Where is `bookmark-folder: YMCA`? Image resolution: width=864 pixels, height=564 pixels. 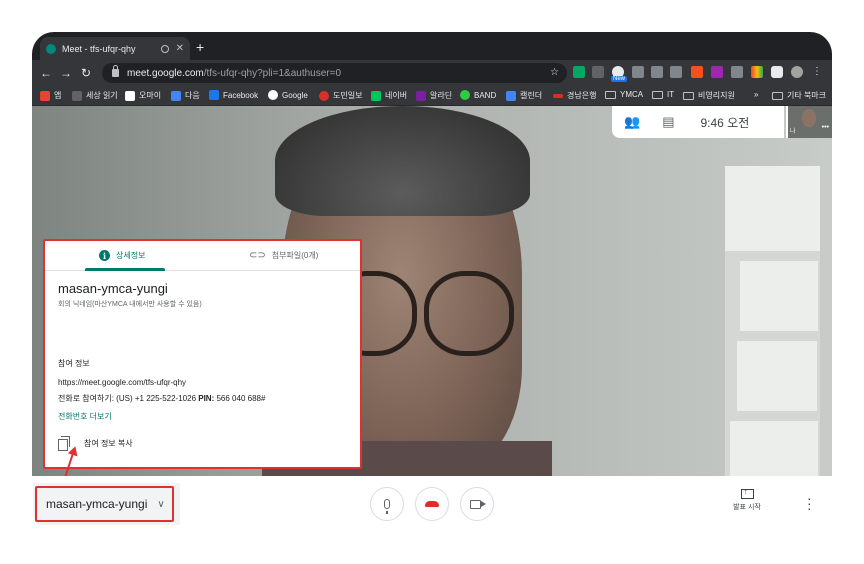
bookmark-folder: YMCA is located at coordinates (624, 94).